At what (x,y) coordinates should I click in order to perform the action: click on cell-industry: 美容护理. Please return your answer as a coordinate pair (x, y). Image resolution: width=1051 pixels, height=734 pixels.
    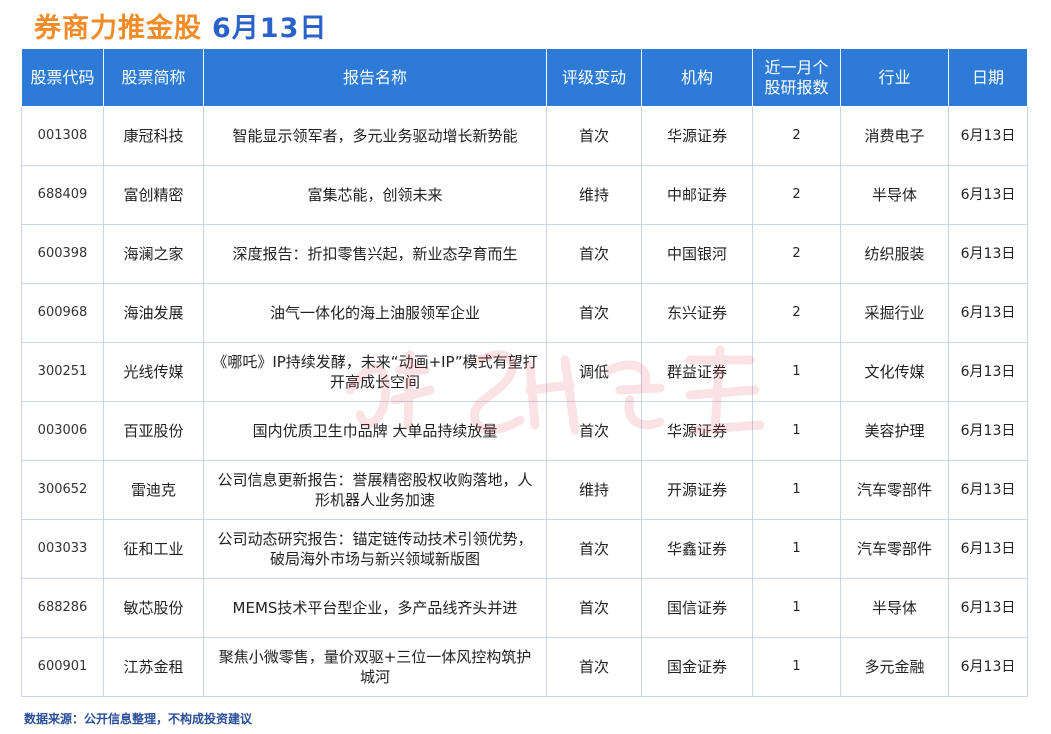
    Looking at the image, I should click on (894, 431).